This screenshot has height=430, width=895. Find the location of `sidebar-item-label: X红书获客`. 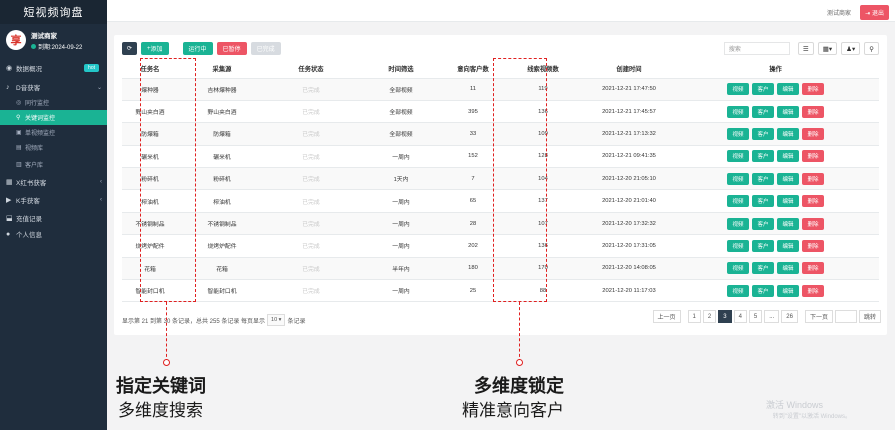

sidebar-item-label: X红书获客 is located at coordinates (31, 183).